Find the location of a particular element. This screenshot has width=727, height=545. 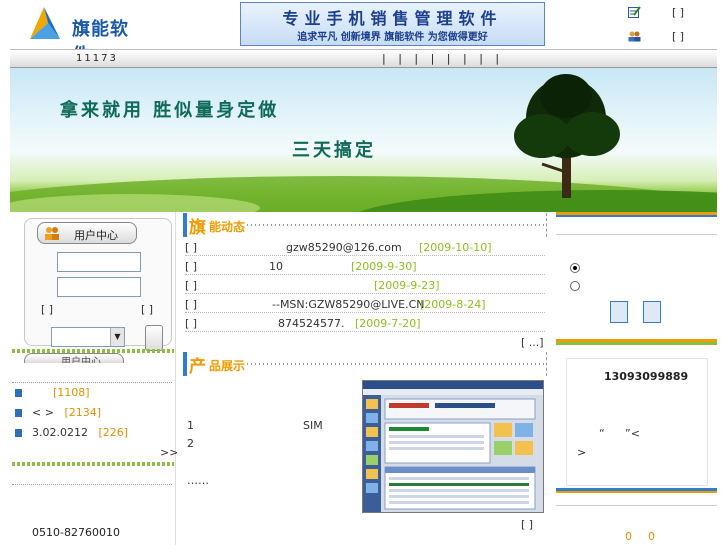

news-row: [ ] 10 [2009-9-30] is located at coordinates (365, 266).